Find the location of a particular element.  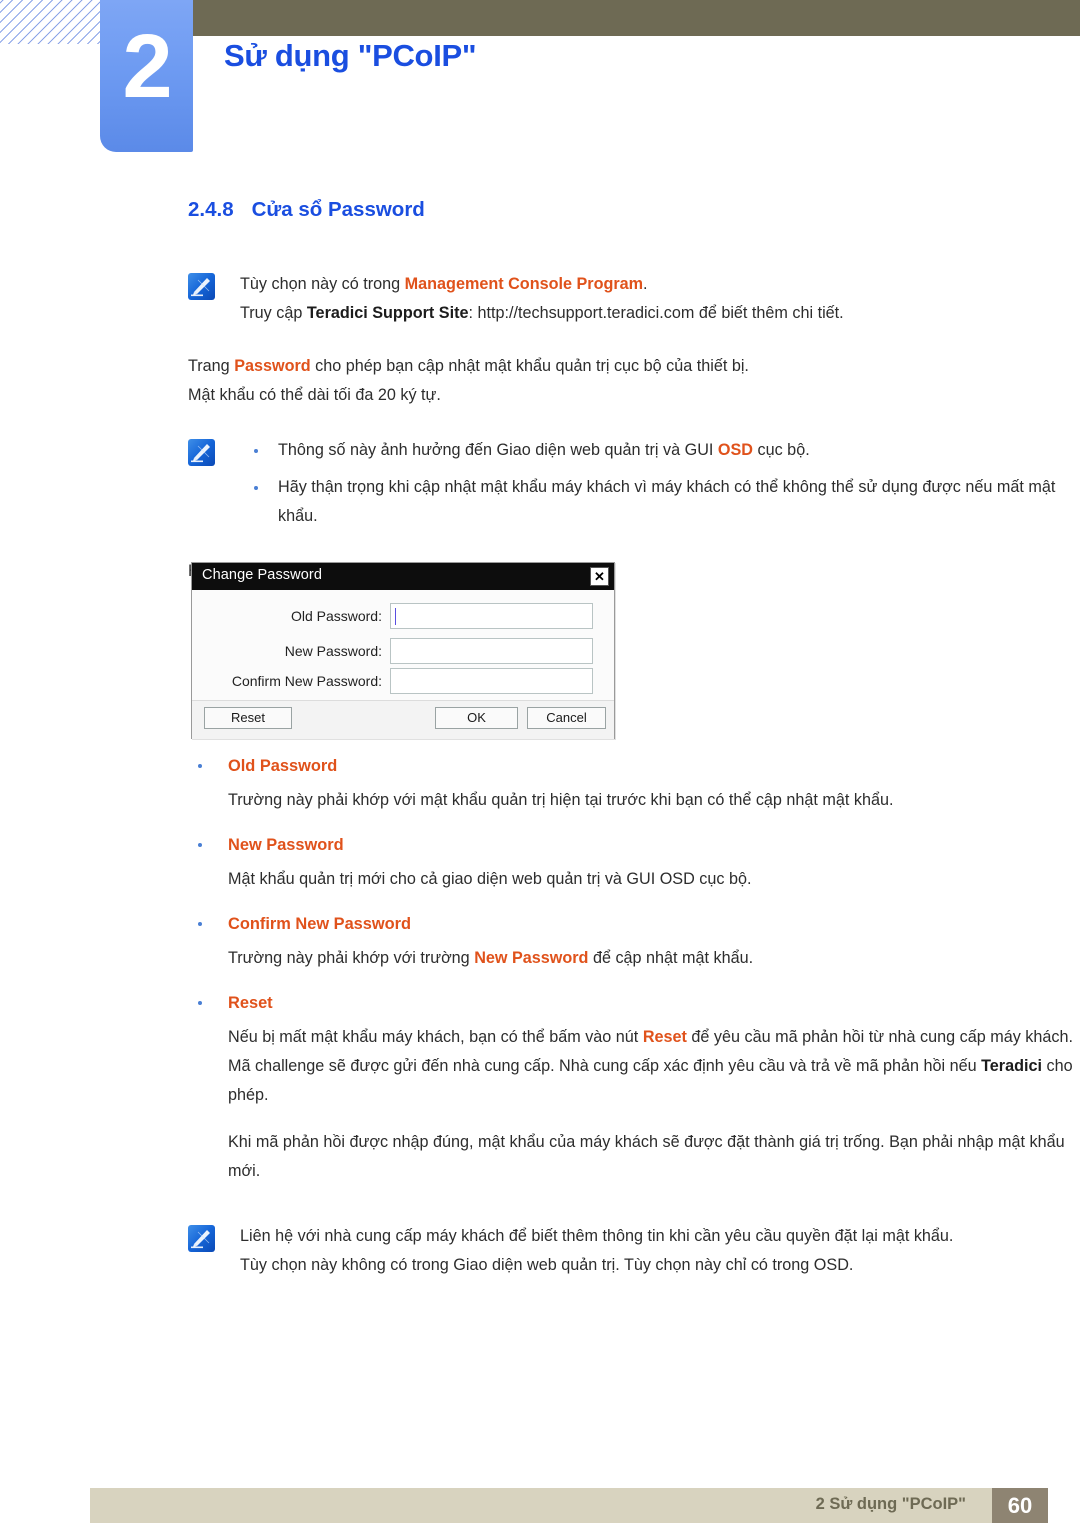

section-number: 2.4.8 is located at coordinates (211, 209).